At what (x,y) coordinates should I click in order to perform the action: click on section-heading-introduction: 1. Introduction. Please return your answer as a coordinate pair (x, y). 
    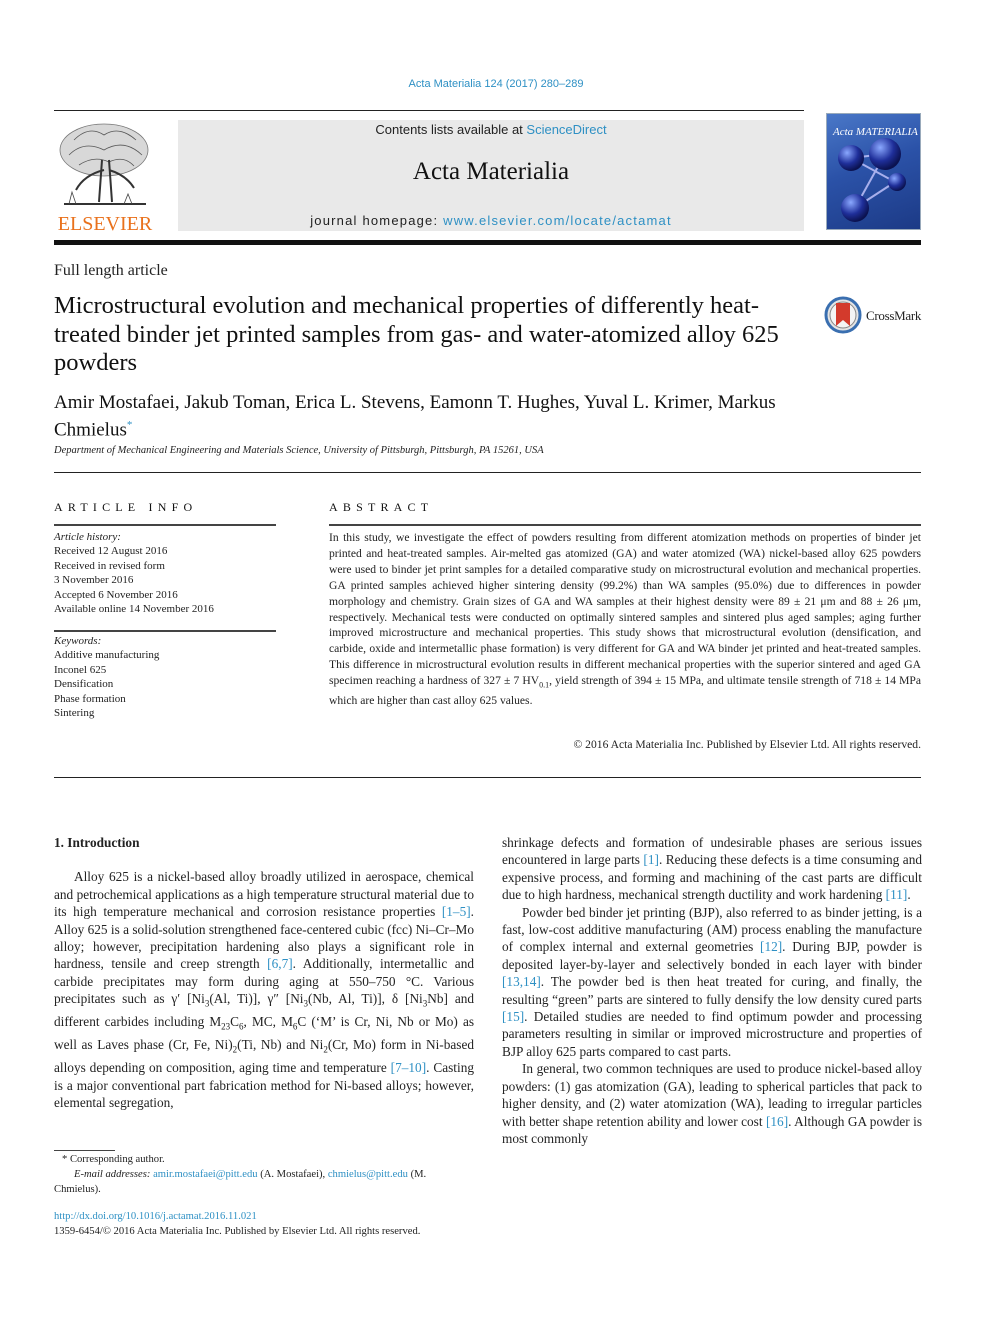
    Looking at the image, I should click on (97, 842).